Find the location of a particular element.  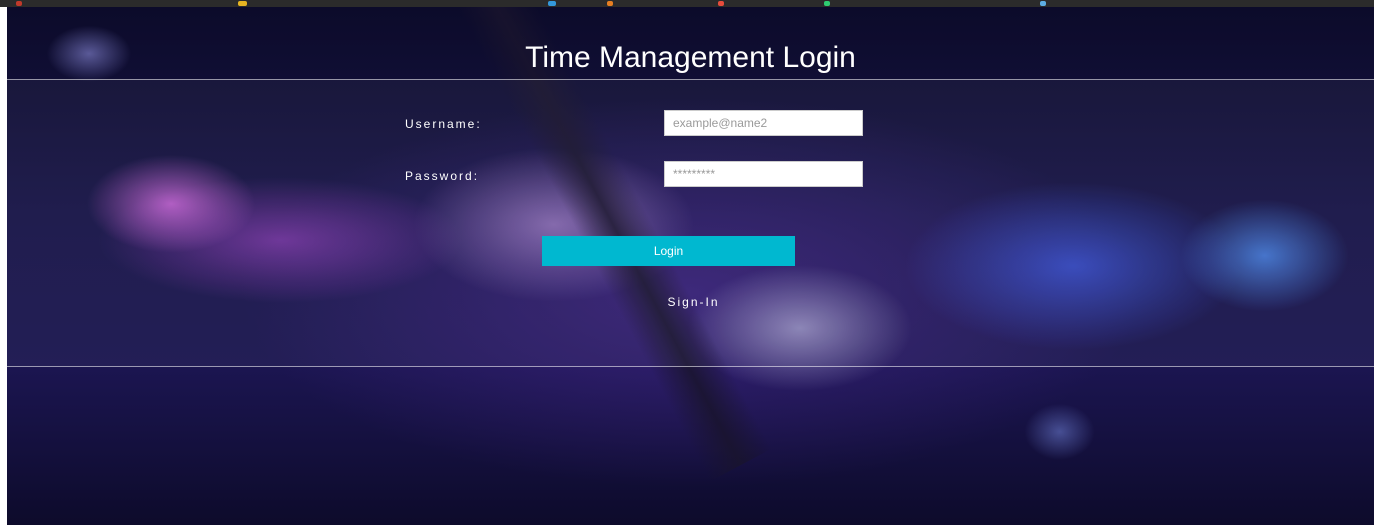

username-label: Username: is located at coordinates (443, 124).